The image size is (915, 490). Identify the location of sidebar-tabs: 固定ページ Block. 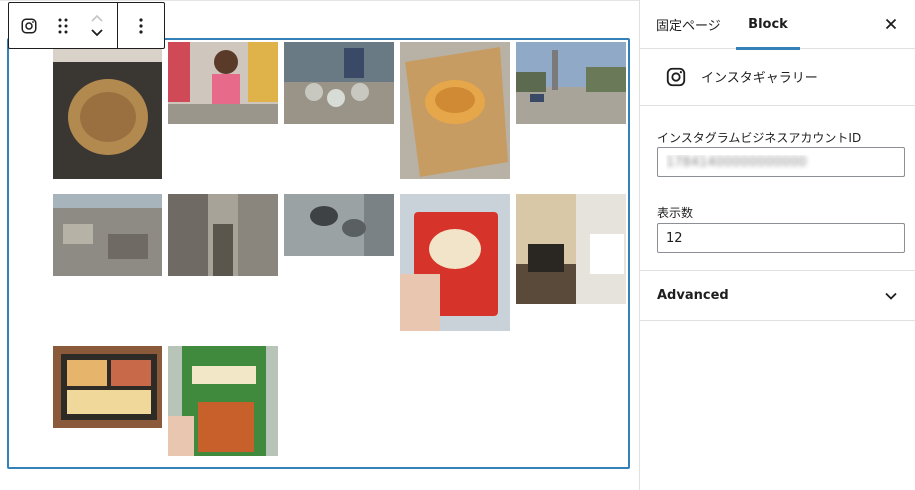
(777, 25).